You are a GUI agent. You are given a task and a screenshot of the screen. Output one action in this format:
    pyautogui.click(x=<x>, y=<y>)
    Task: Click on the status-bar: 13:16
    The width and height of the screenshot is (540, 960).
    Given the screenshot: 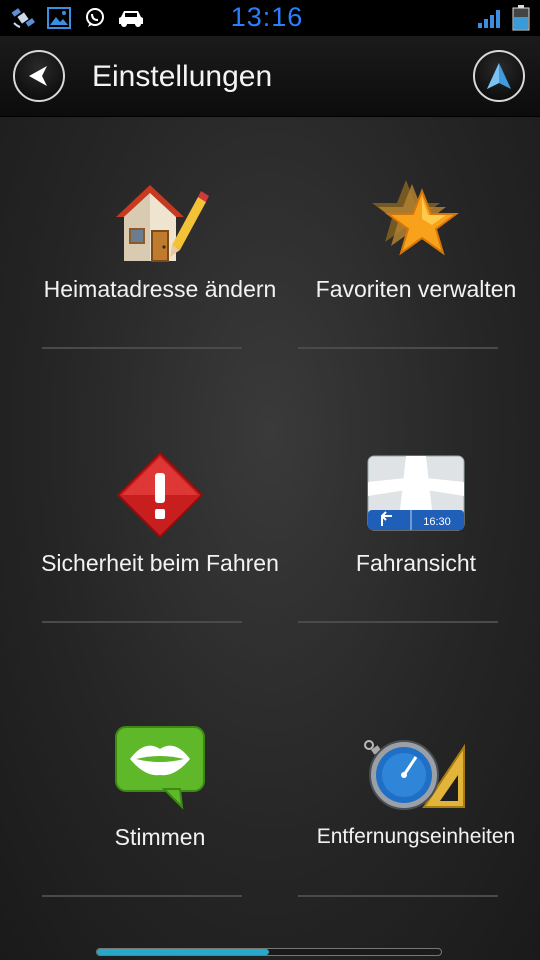 What is the action you would take?
    pyautogui.click(x=270, y=18)
    